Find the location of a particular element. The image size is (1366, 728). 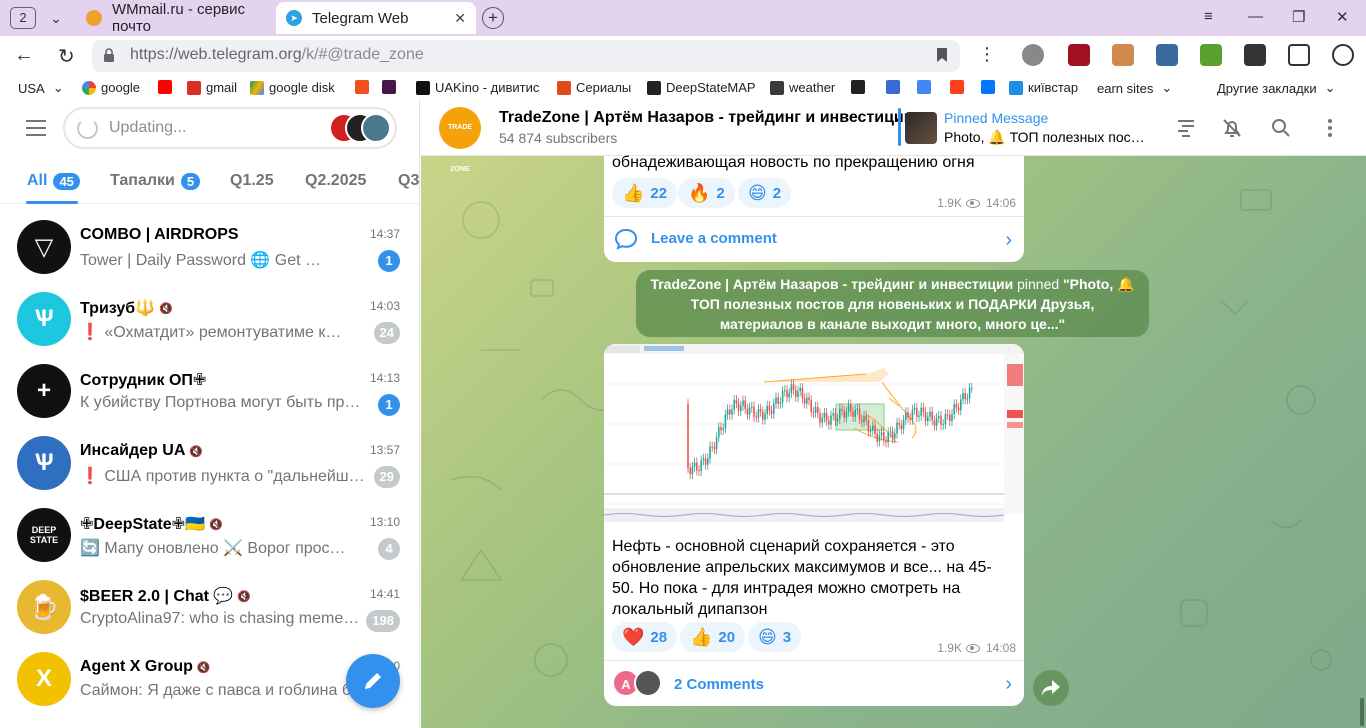

browser-tab-telegram: ➤ Telegram Web ✕ is located at coordinates (376, 18).